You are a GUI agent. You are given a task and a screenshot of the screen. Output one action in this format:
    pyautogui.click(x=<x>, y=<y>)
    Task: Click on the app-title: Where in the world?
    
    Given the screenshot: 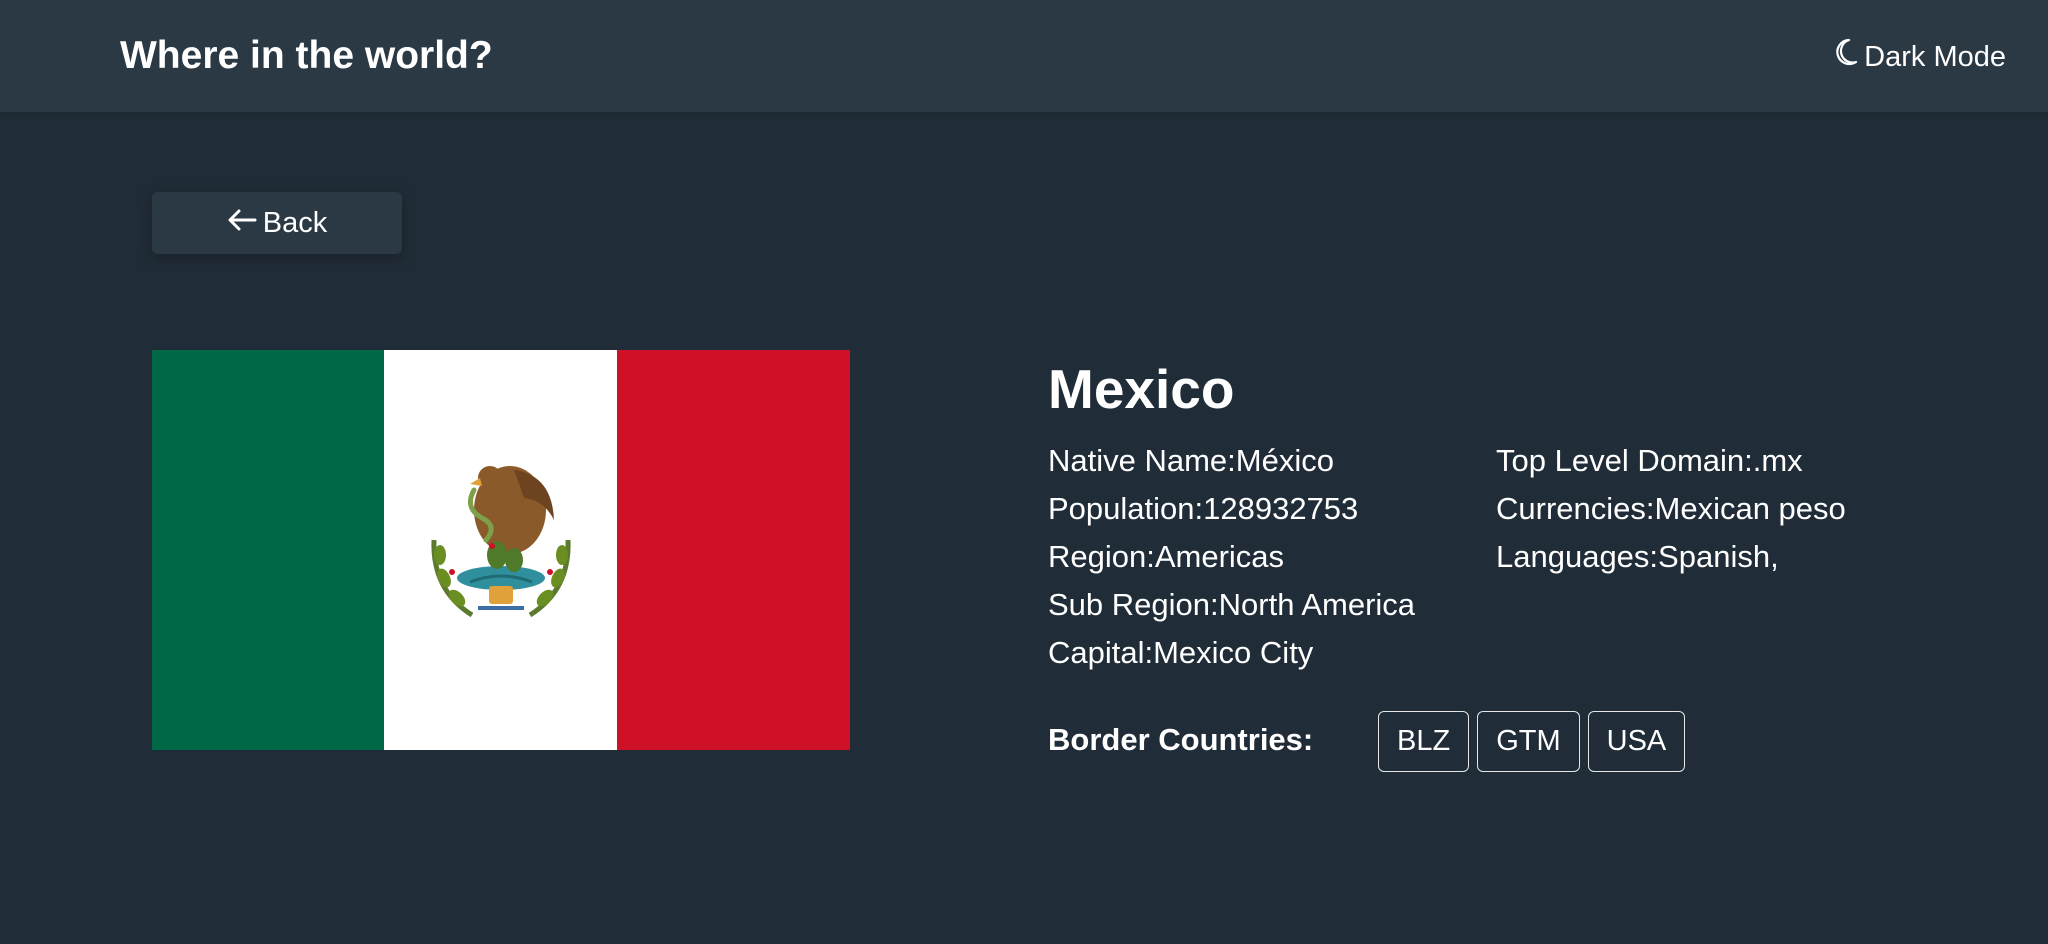 What is the action you would take?
    pyautogui.click(x=306, y=55)
    